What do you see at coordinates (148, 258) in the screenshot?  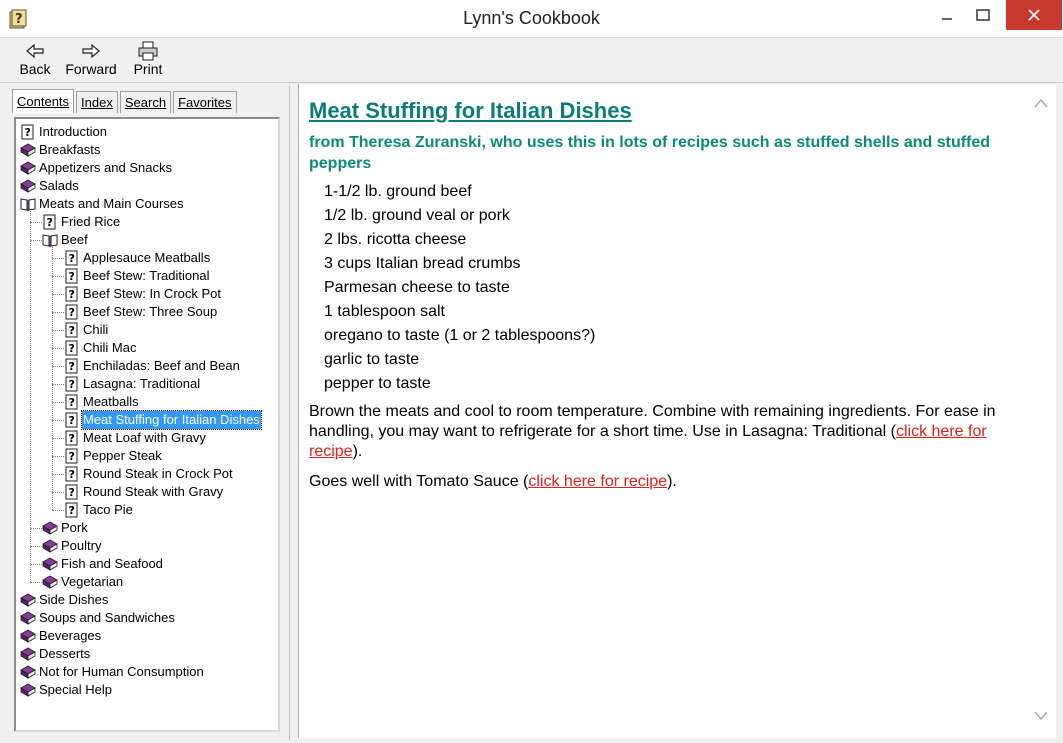 I see `tree-item: ? Applesauce Meatballs` at bounding box center [148, 258].